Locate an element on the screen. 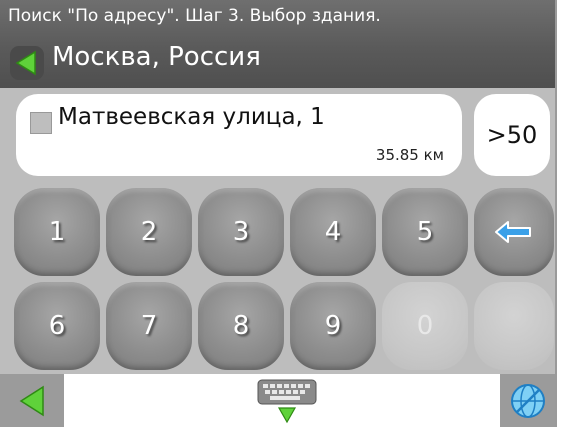 Image resolution: width=565 pixels, height=427 pixels. key-label: 7 is located at coordinates (149, 326).